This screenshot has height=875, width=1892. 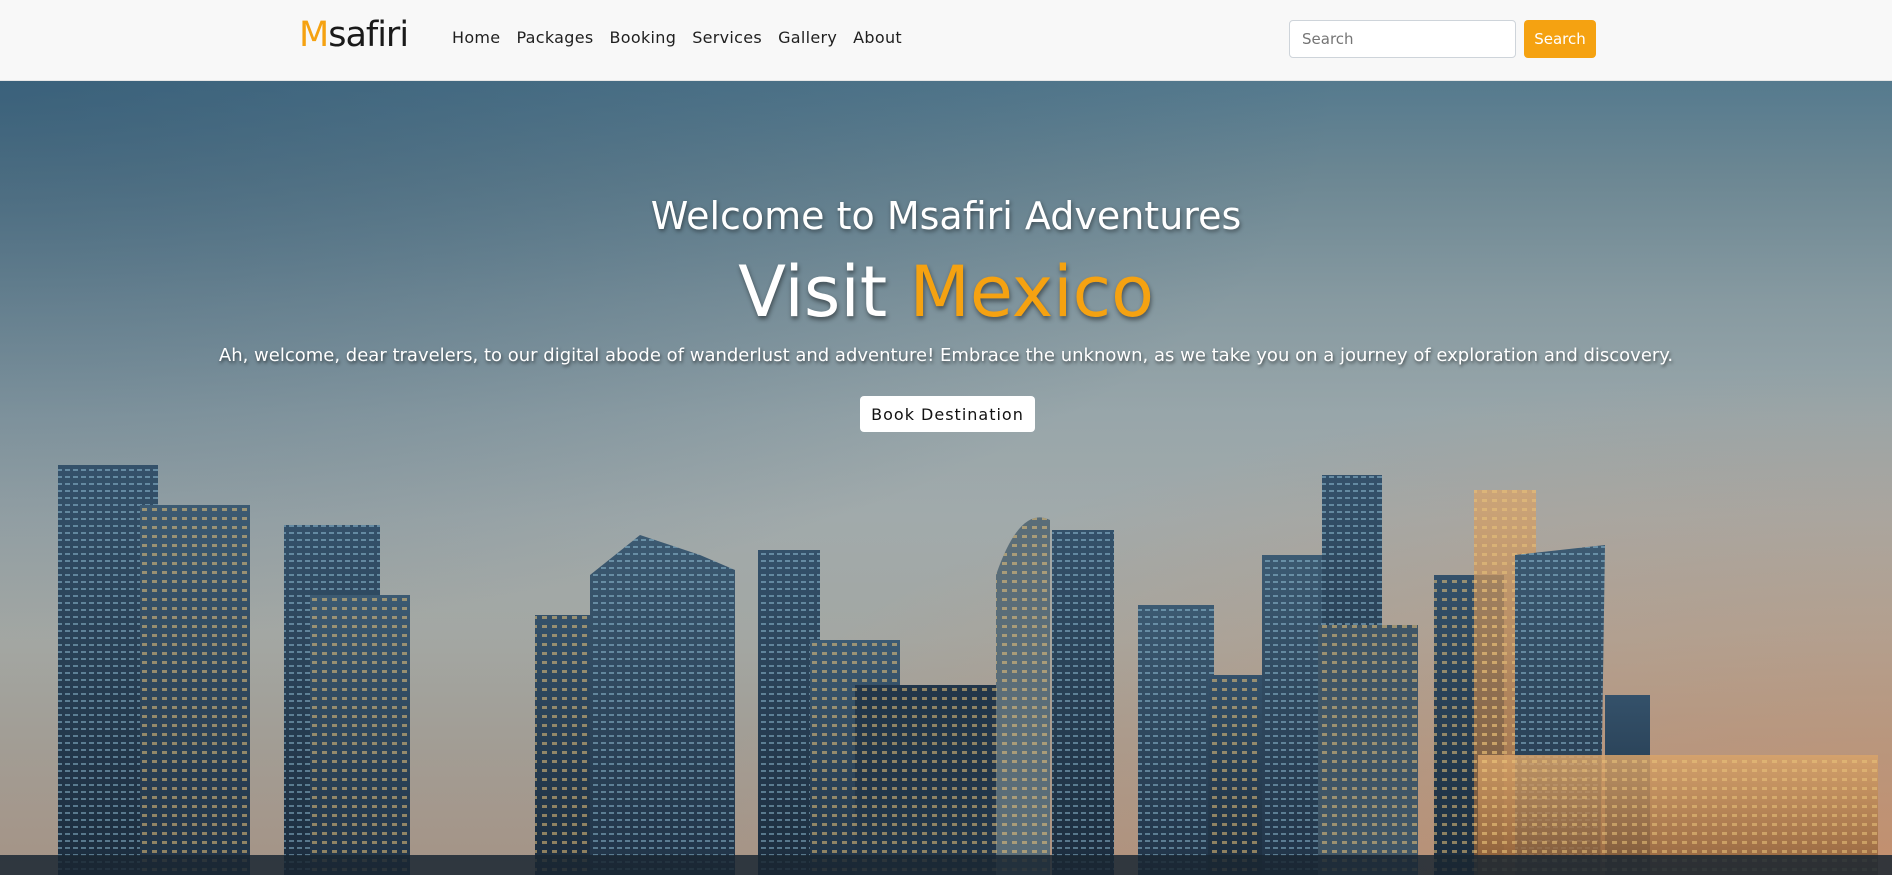 I want to click on brand-initial: M, so click(x=314, y=35).